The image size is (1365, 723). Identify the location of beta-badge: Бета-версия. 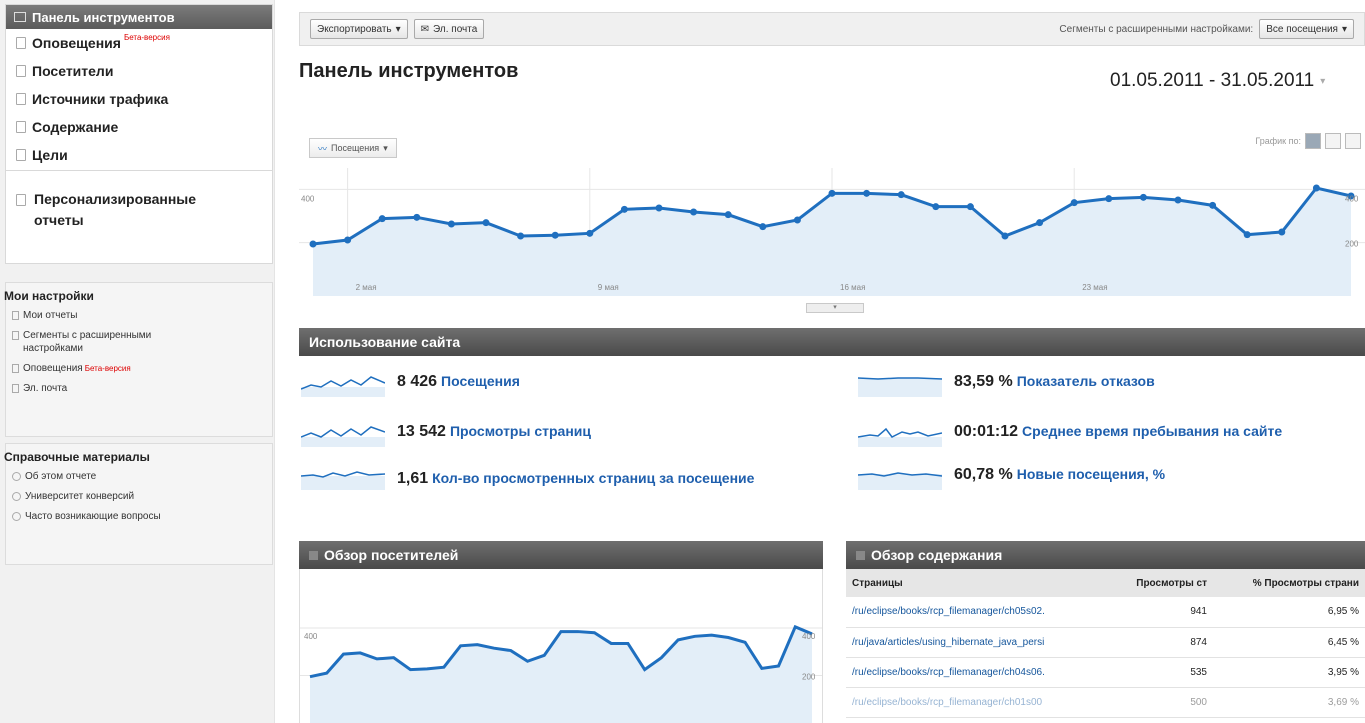
(107, 368).